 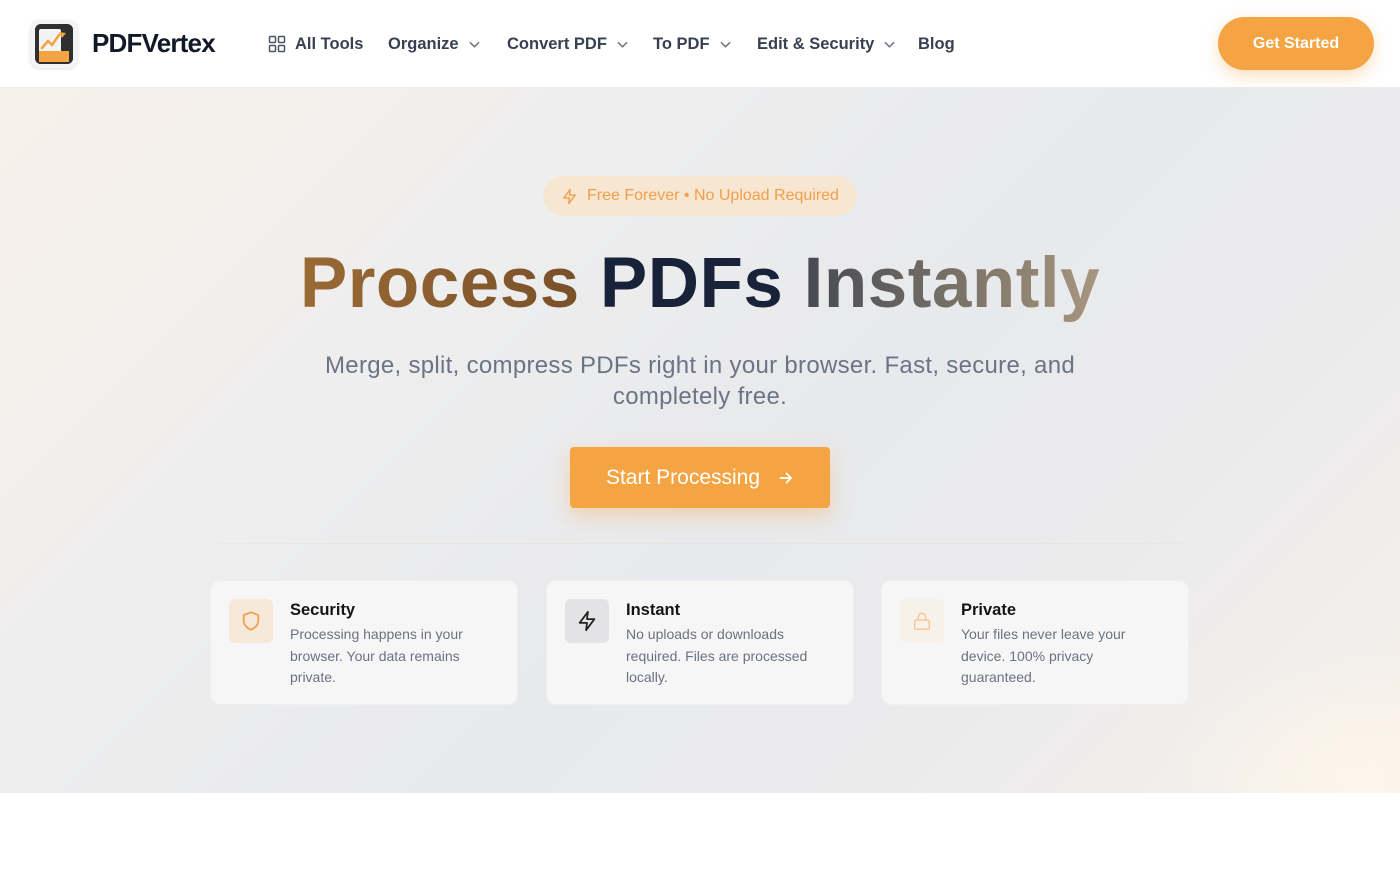 What do you see at coordinates (952, 283) in the screenshot?
I see `headline-word: Instantly` at bounding box center [952, 283].